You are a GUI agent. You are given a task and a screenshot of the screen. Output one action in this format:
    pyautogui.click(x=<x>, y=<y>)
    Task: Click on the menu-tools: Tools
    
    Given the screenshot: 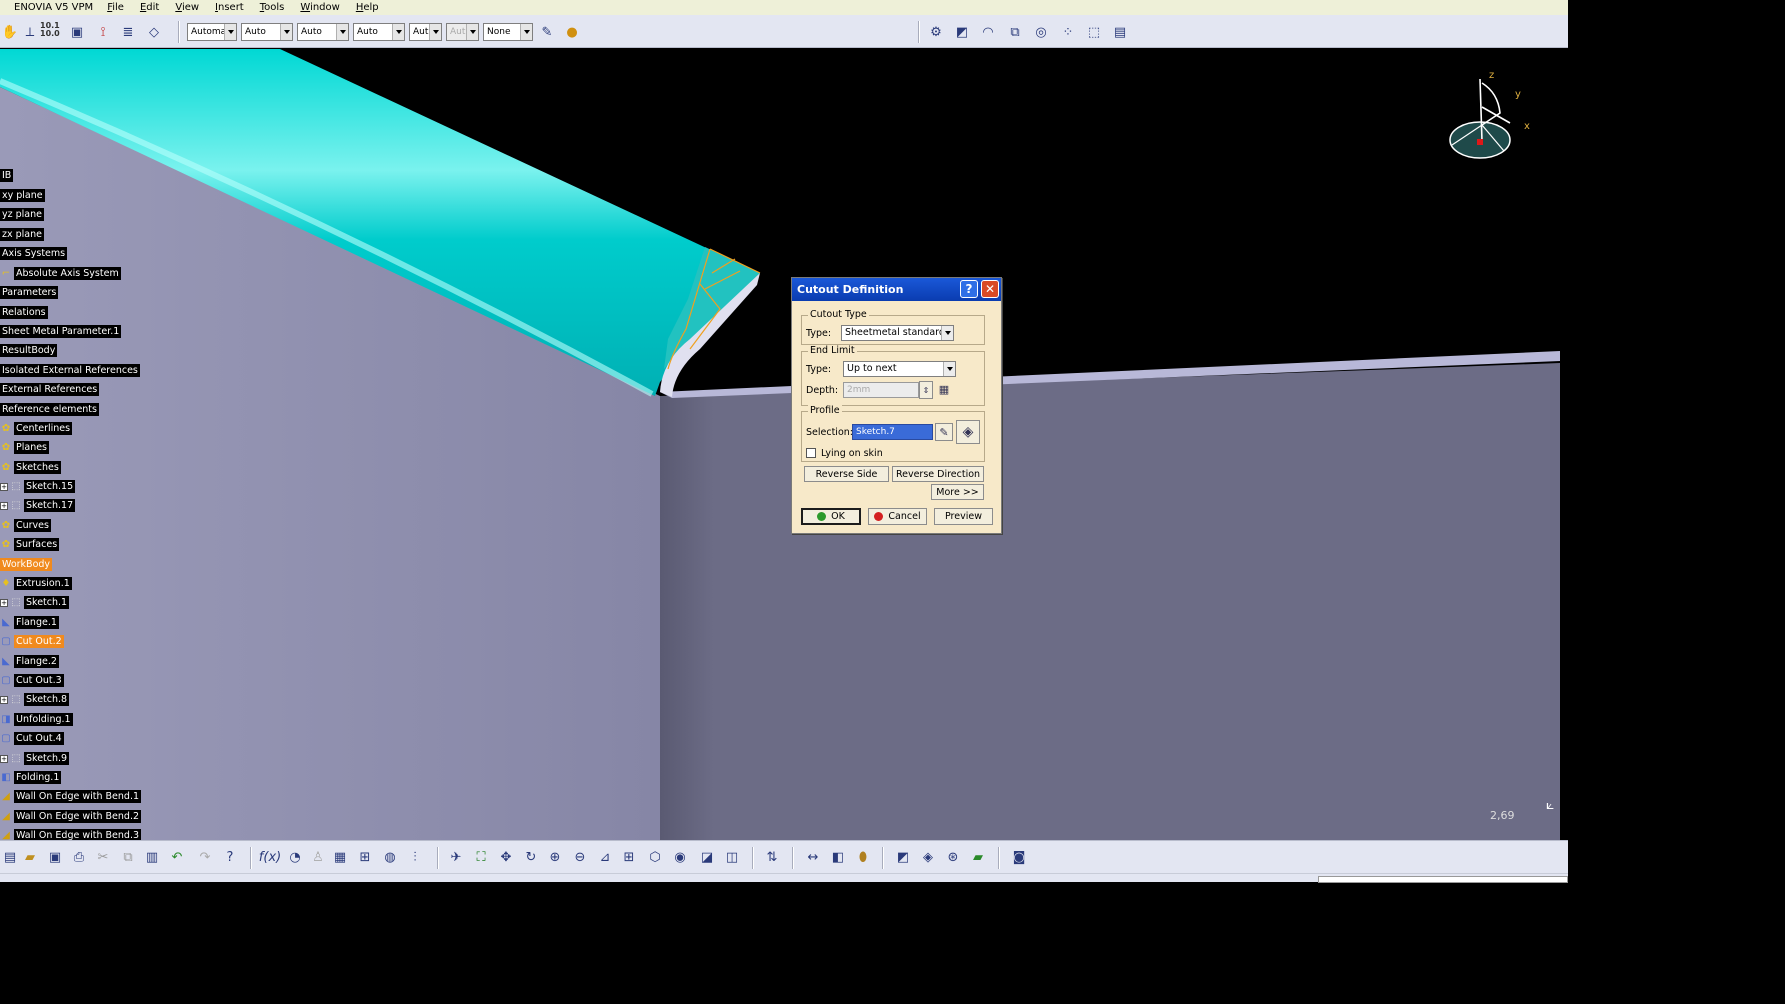 What is the action you would take?
    pyautogui.click(x=272, y=7)
    